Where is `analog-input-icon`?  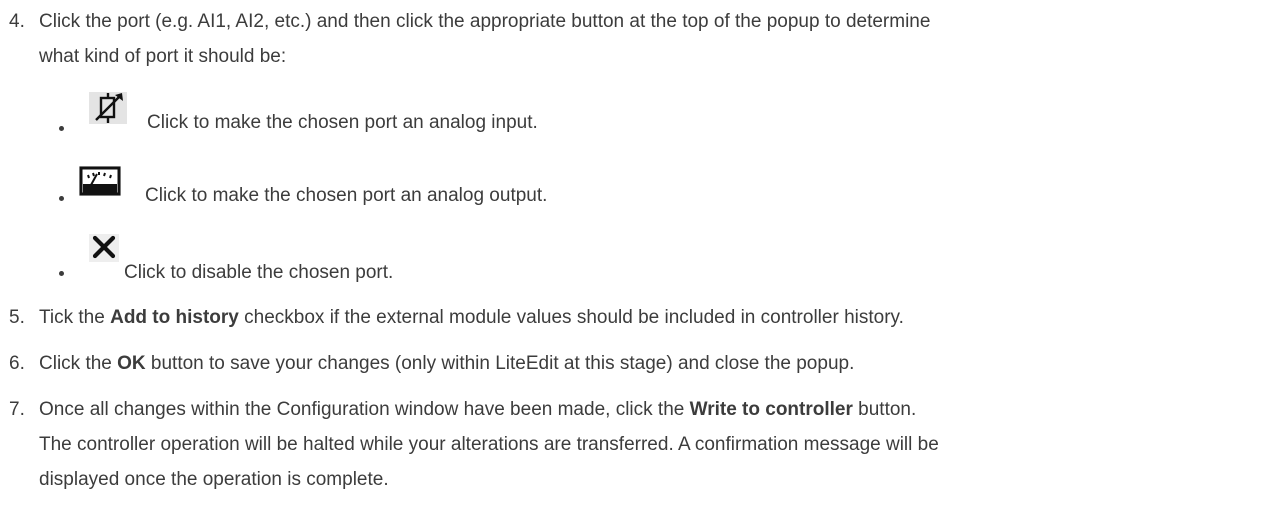 analog-input-icon is located at coordinates (108, 108).